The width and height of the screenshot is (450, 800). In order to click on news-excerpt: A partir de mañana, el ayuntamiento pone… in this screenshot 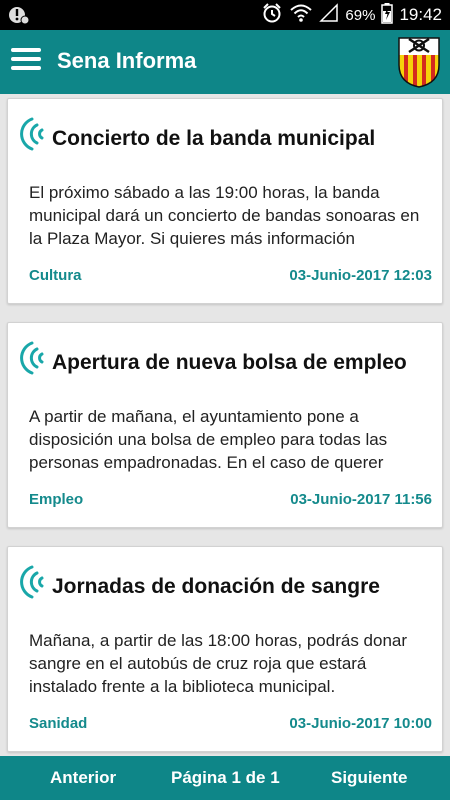, I will do `click(208, 439)`.